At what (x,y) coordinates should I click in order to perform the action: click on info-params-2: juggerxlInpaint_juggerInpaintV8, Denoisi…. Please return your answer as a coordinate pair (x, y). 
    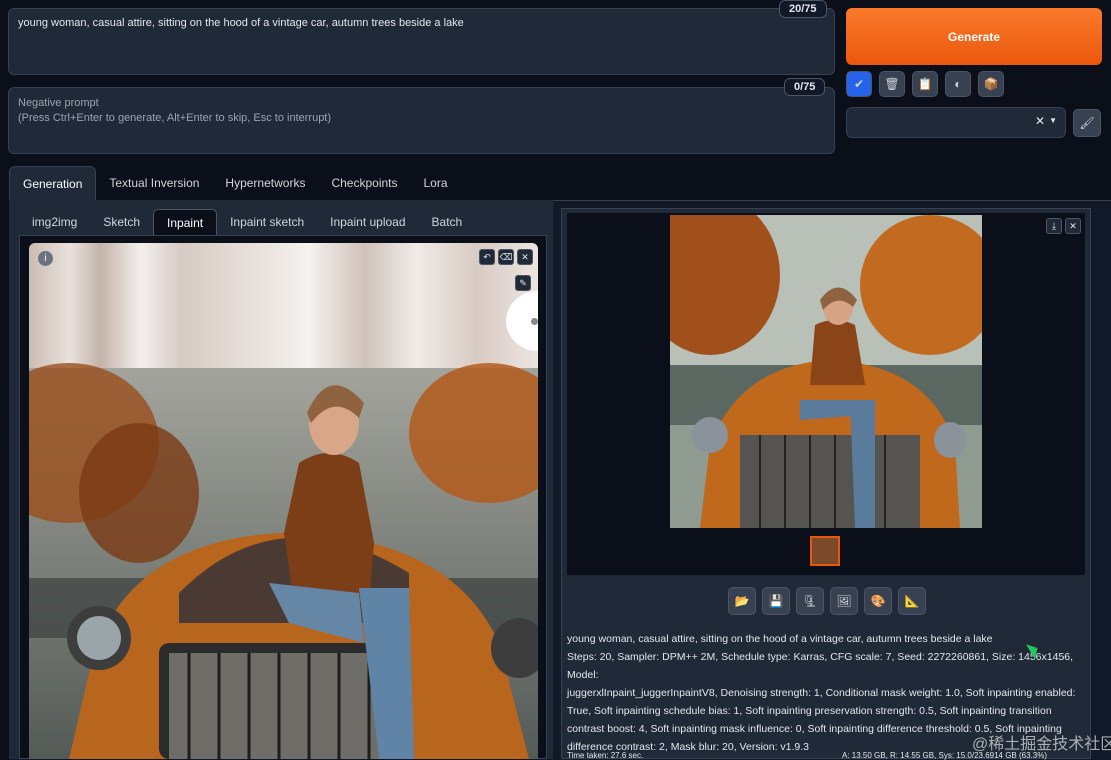
    Looking at the image, I should click on (821, 693).